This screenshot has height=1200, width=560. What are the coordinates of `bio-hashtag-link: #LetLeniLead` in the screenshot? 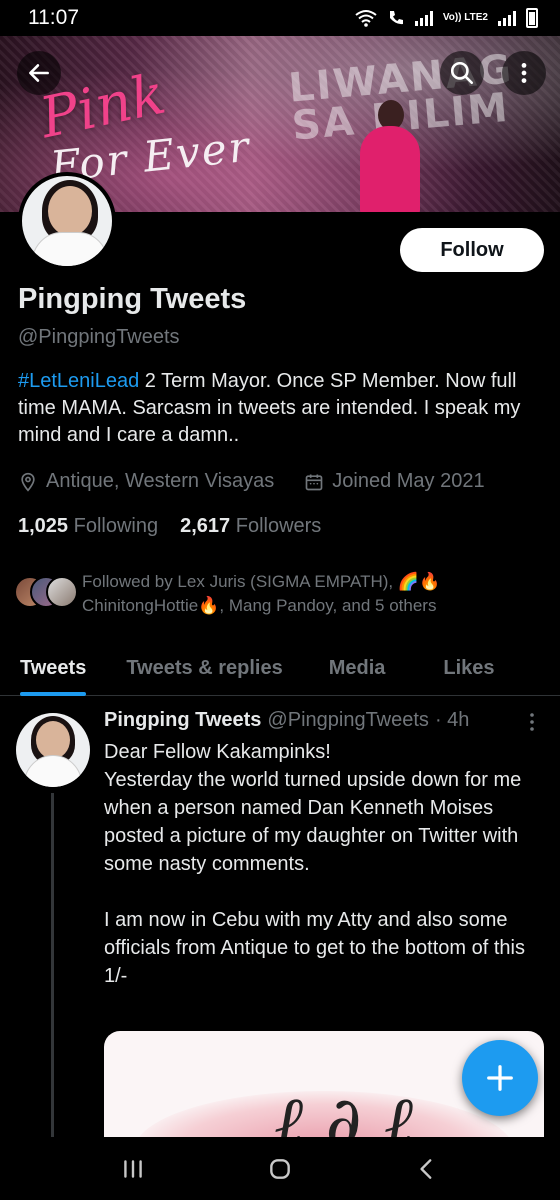 It's located at (78, 381).